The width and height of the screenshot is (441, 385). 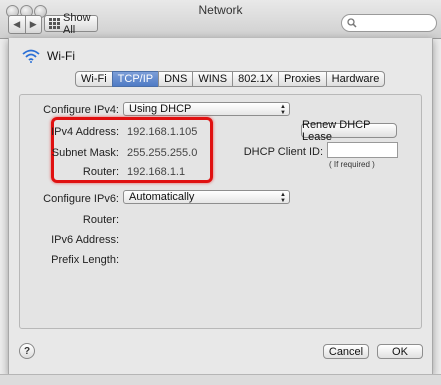 I want to click on configure-ipv4-select: Using DHCP ▲ ▼, so click(x=206, y=109).